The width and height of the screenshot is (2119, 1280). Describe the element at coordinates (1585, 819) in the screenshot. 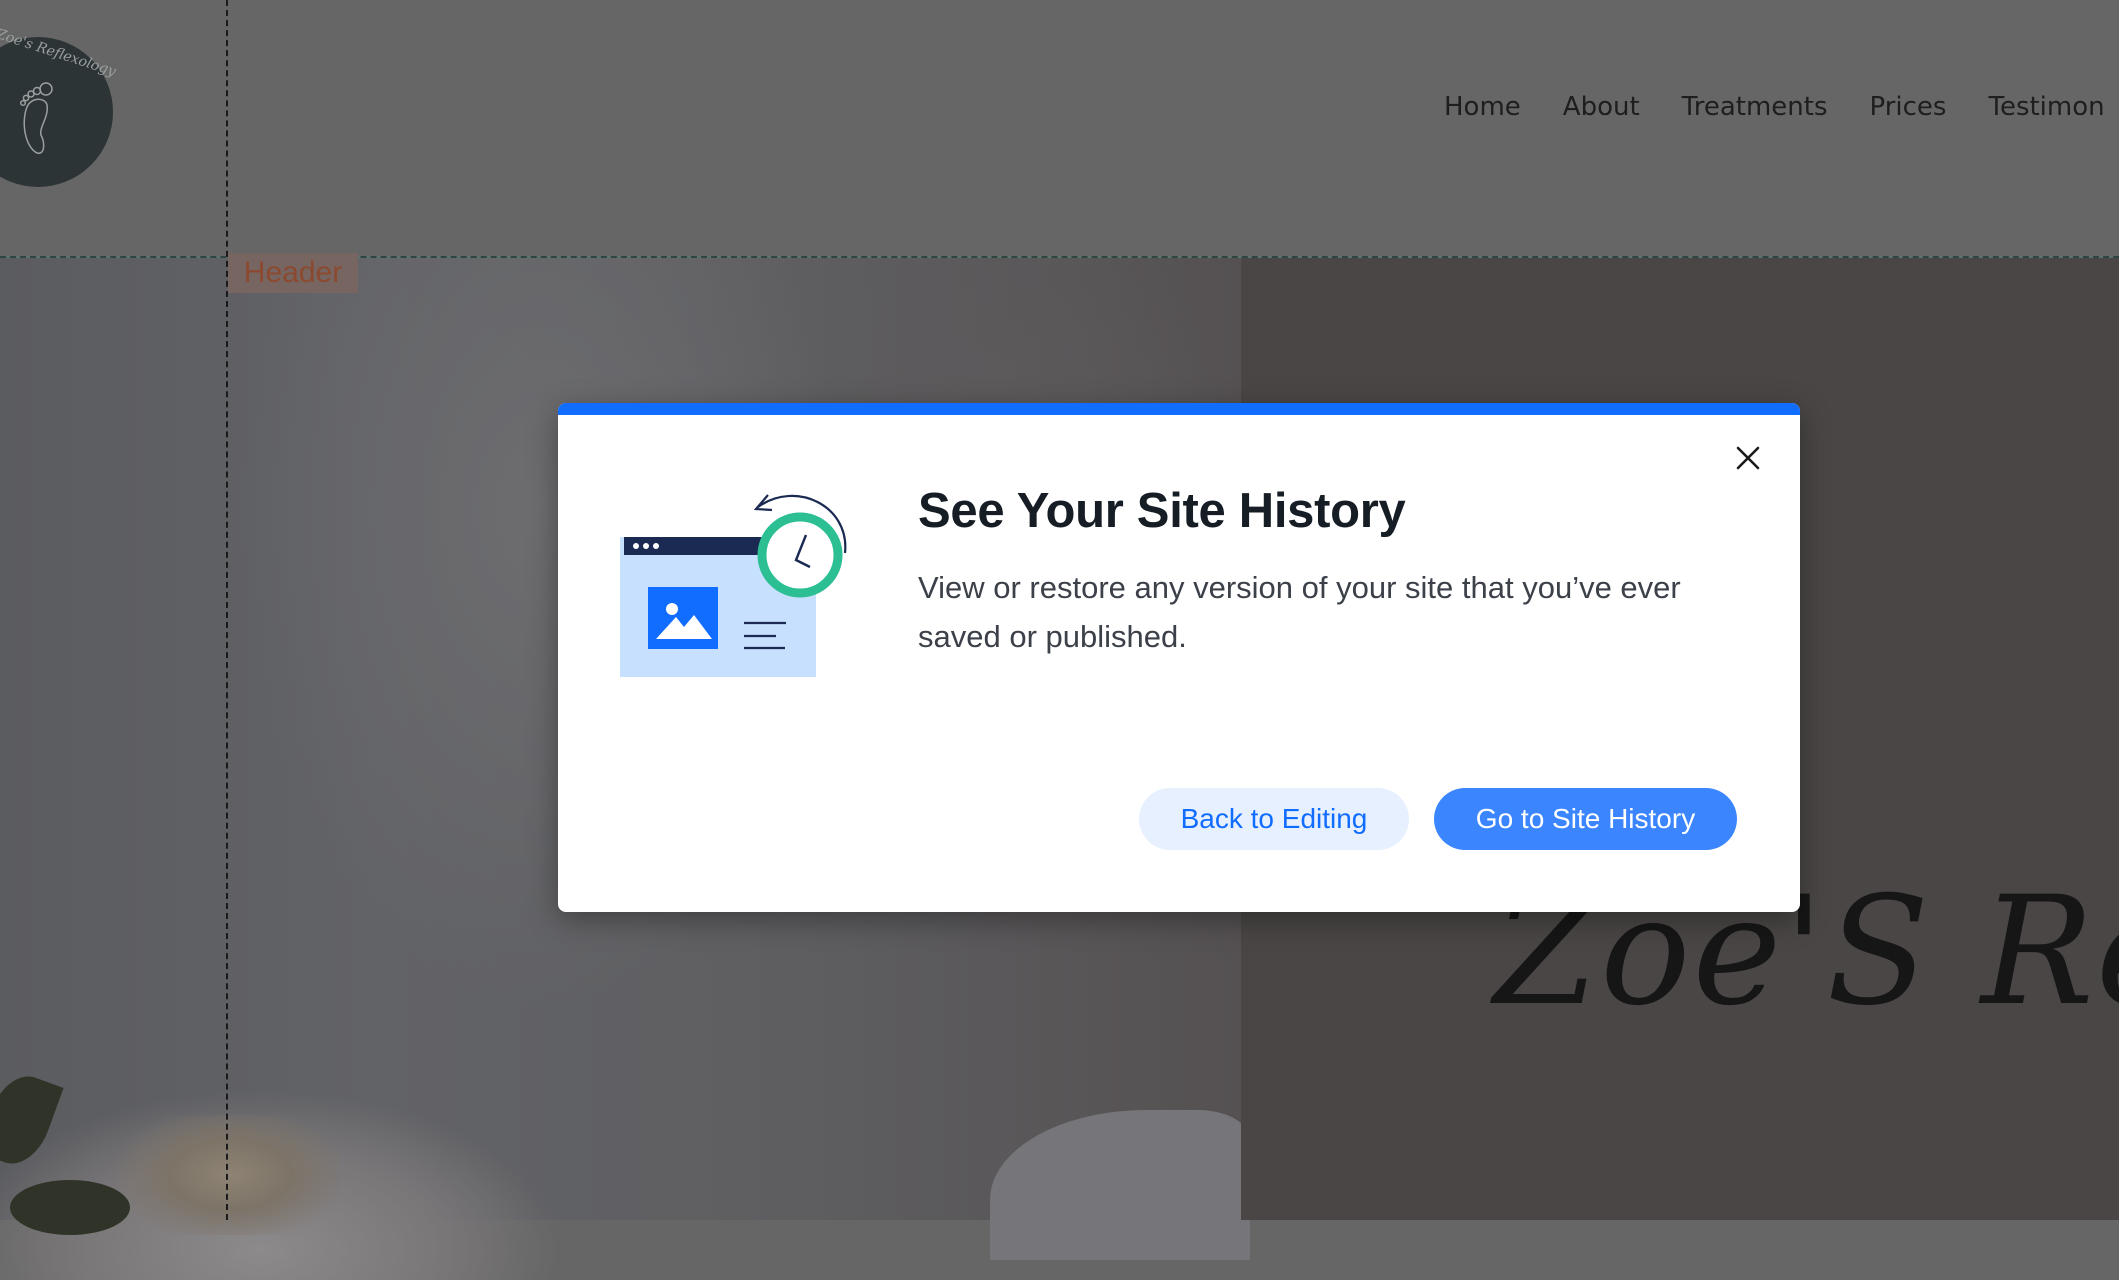

I see `go-to-site-history-button: Go to Site History` at that location.